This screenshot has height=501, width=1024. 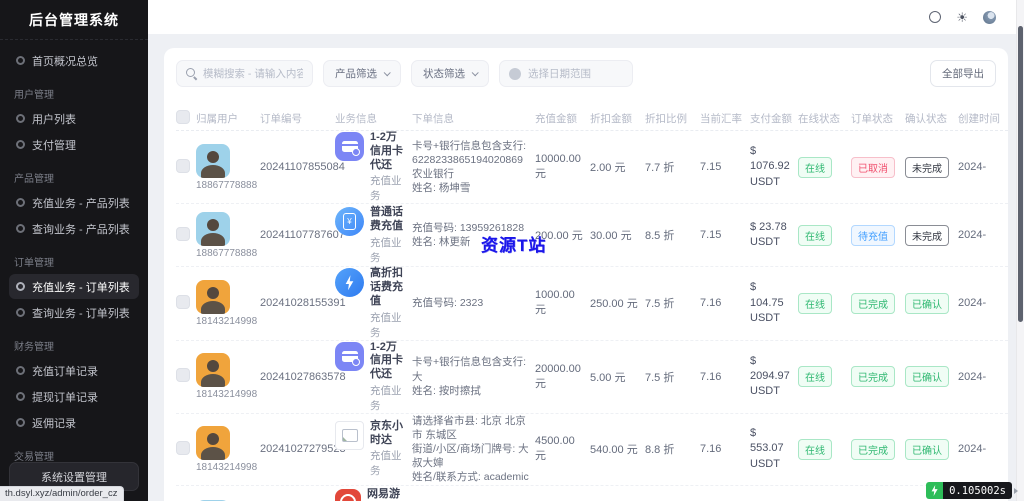 I want to click on dark-theme-icon, so click(x=989, y=17).